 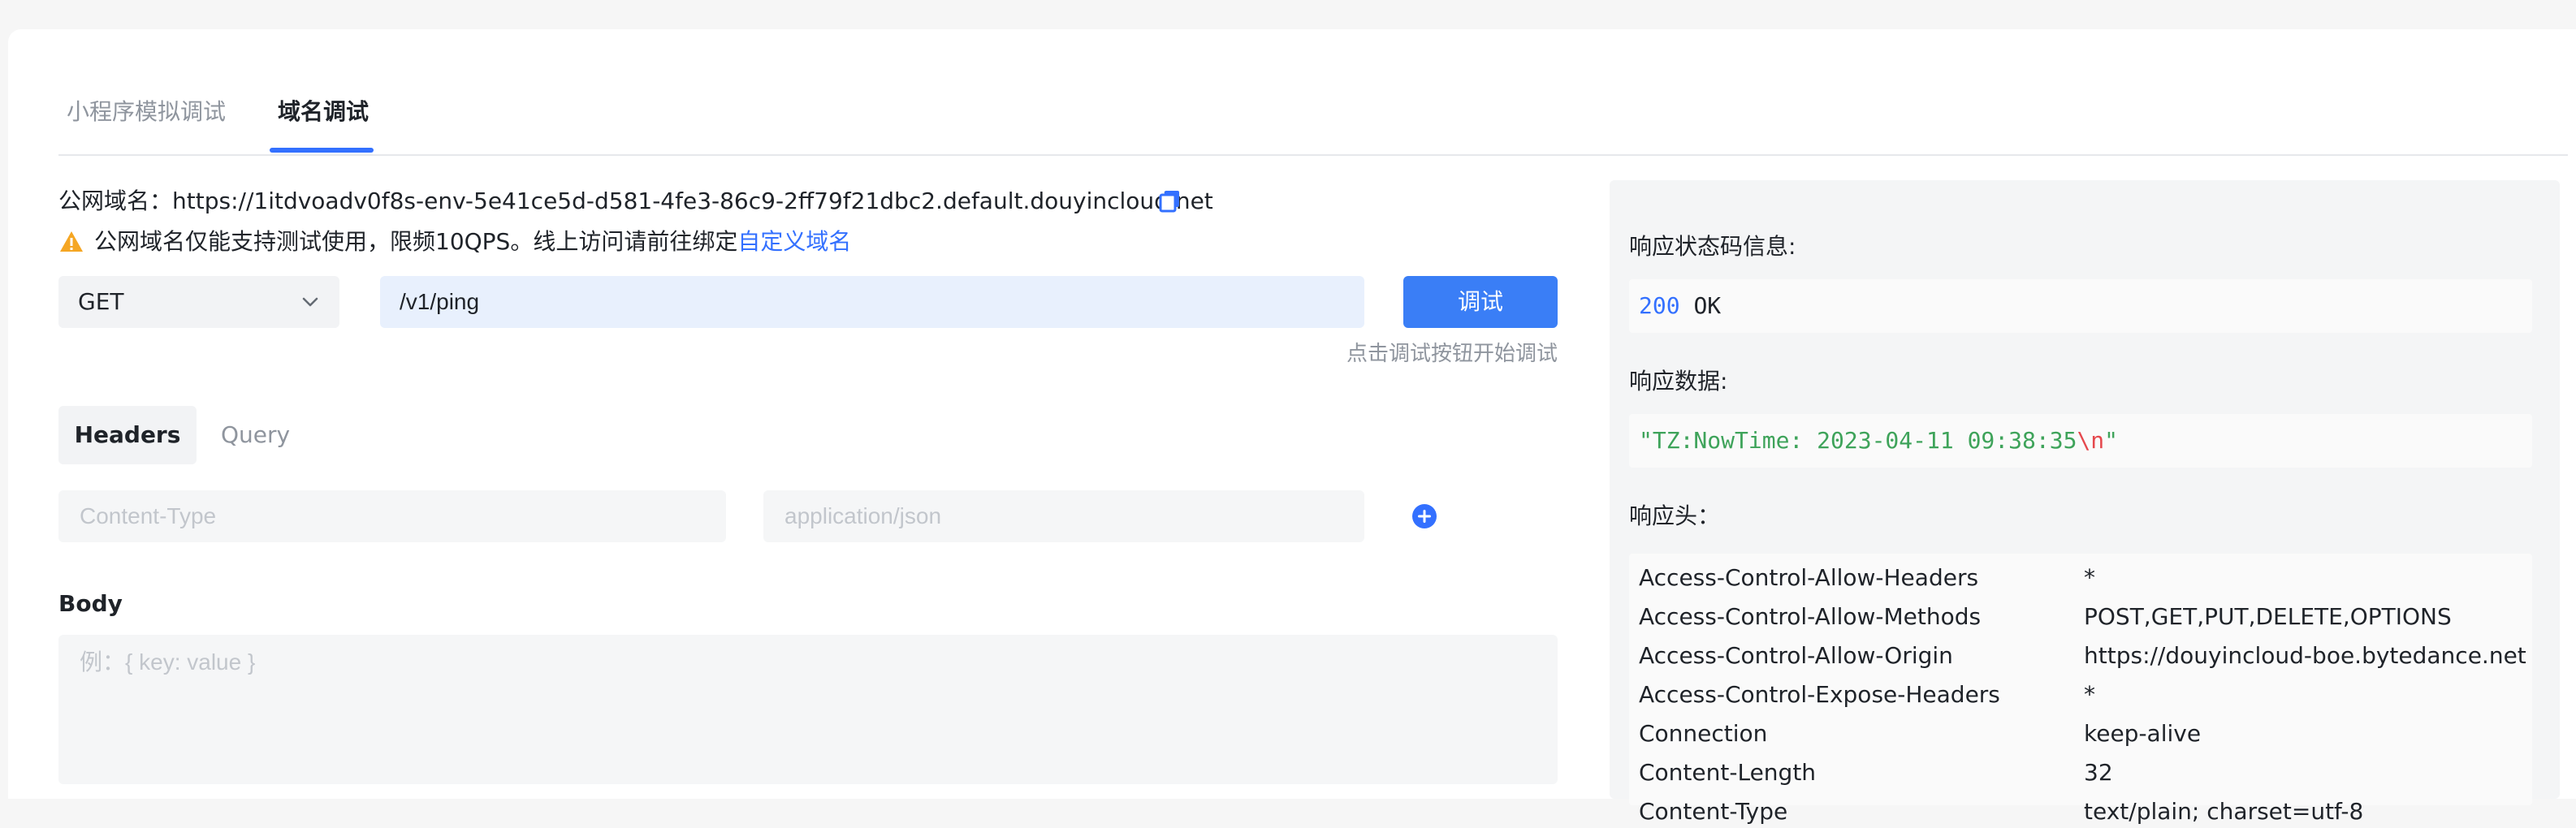 I want to click on header-value: text/plain; charset=utf-8, so click(x=2224, y=811).